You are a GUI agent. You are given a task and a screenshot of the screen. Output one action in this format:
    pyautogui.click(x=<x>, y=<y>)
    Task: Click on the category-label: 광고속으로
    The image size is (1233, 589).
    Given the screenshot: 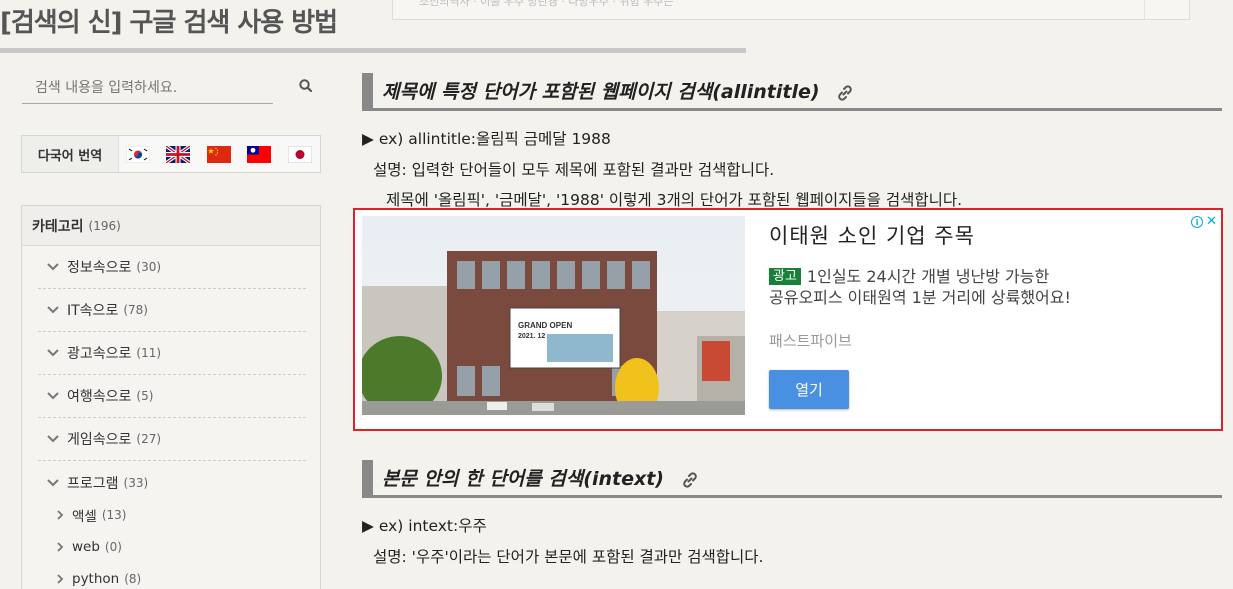 What is the action you would take?
    pyautogui.click(x=99, y=354)
    